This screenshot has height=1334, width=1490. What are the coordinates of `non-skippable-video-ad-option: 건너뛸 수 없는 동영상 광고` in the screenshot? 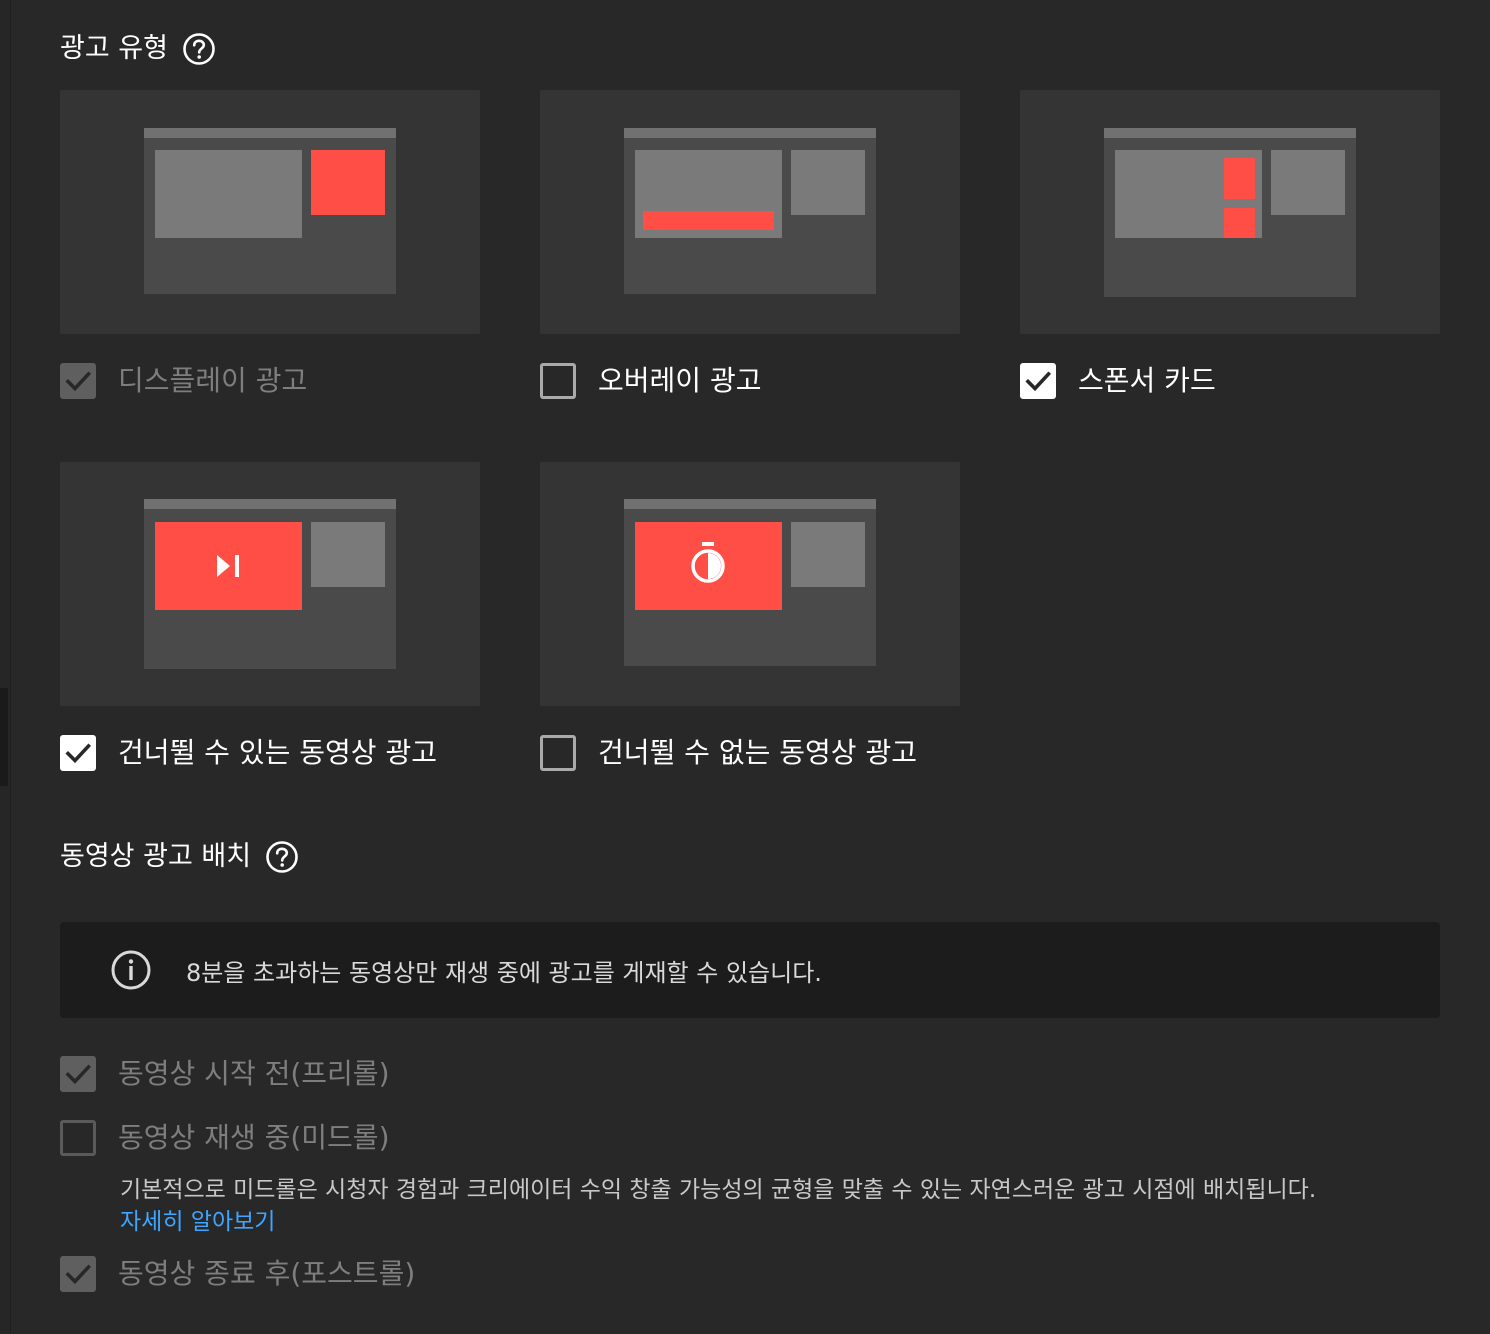 It's located at (728, 753).